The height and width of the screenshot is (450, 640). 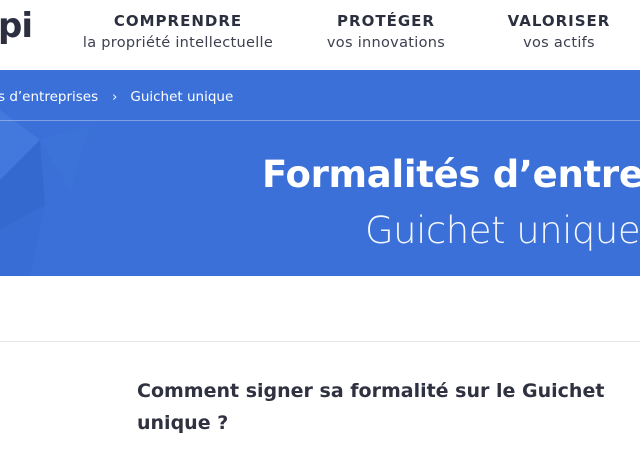 What do you see at coordinates (559, 43) in the screenshot?
I see `nav-item-subtitle: vos actifs` at bounding box center [559, 43].